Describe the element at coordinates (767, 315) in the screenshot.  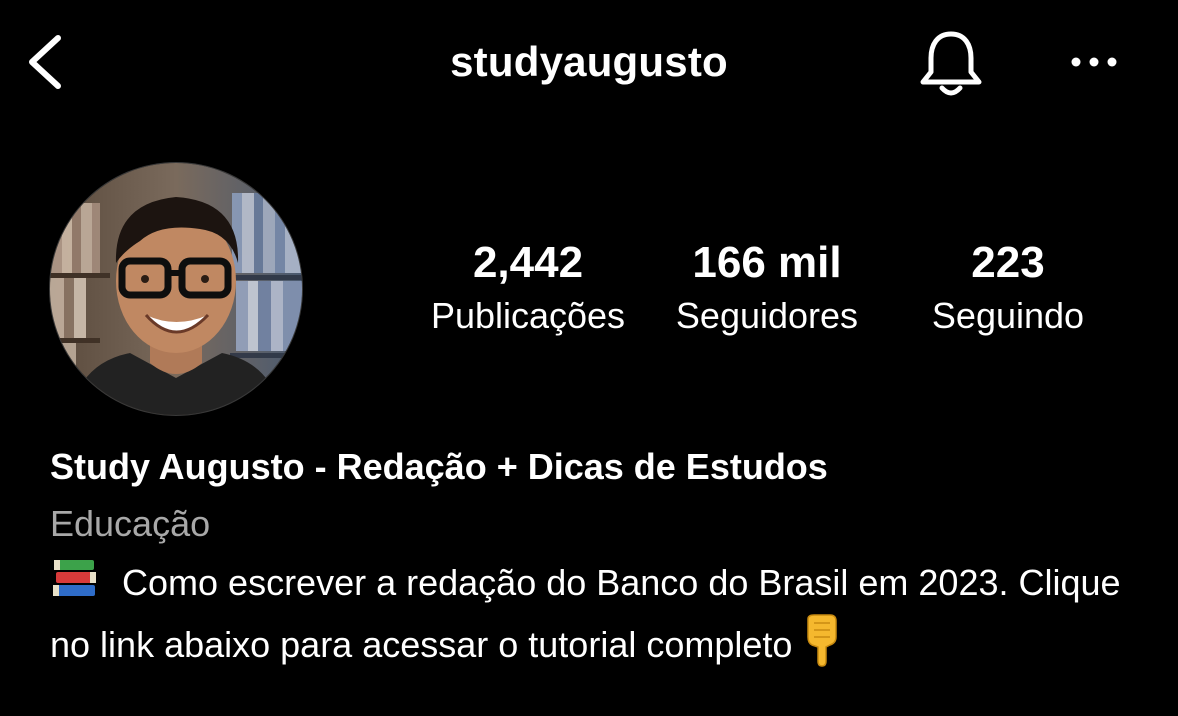
I see `stat-followers-label: Seguidores` at that location.